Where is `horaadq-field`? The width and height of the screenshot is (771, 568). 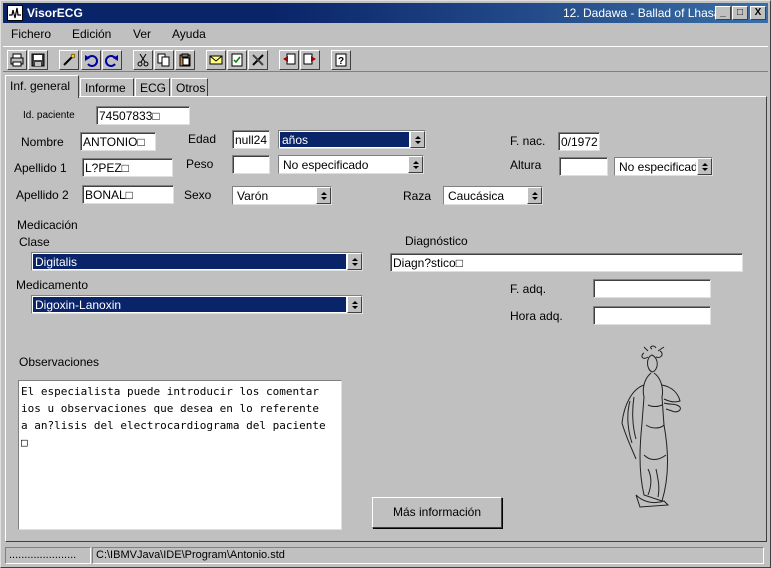 horaadq-field is located at coordinates (652, 315).